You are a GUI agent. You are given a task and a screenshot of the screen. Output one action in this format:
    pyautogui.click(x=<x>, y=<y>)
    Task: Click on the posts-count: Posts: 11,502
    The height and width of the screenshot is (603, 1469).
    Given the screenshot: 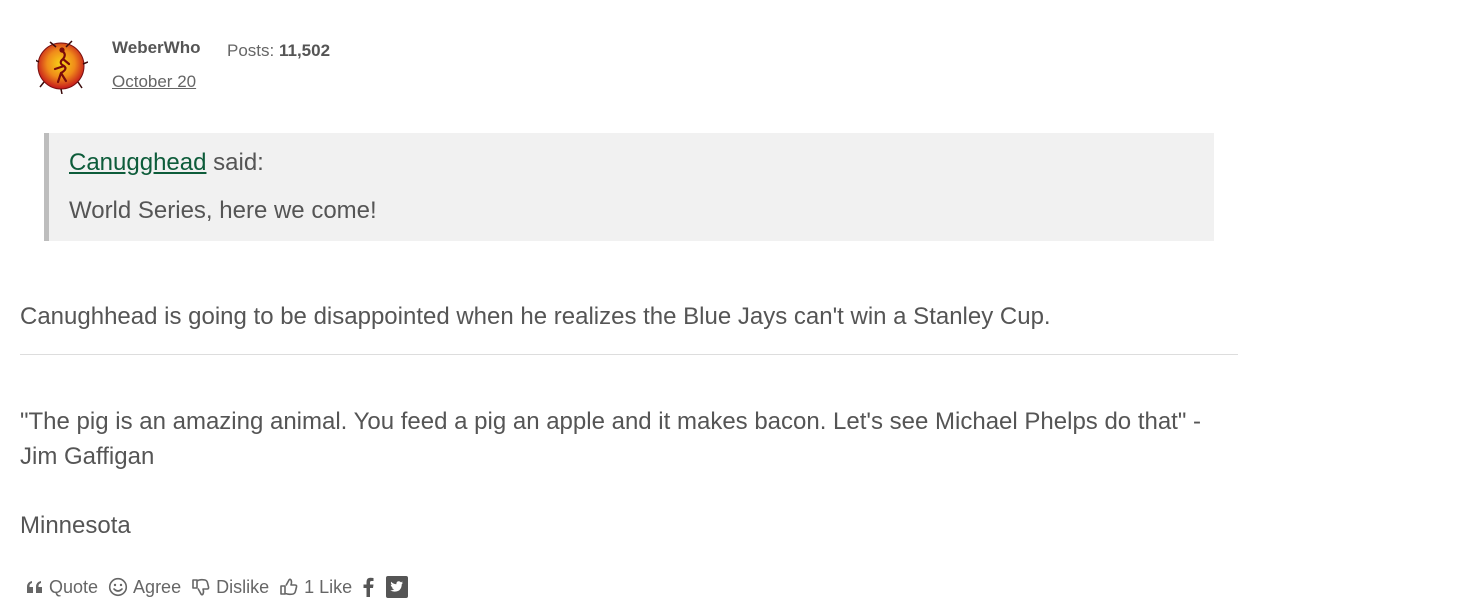 What is the action you would take?
    pyautogui.click(x=278, y=51)
    